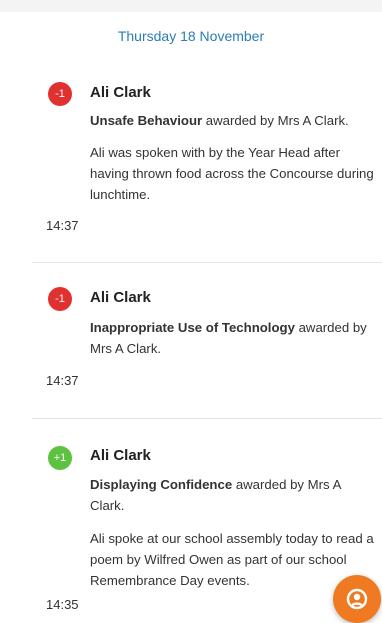  Describe the element at coordinates (191, 6) in the screenshot. I see `top-bar` at that location.